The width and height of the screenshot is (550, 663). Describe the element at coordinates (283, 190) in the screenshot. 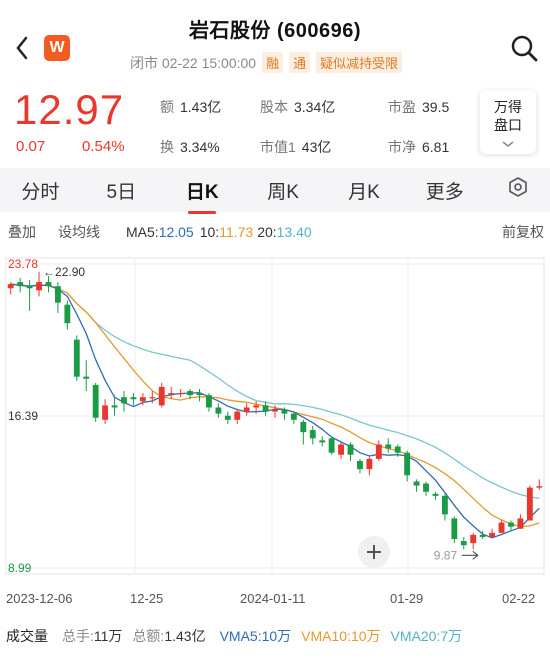

I see `tab-weekly-k: 周K` at that location.